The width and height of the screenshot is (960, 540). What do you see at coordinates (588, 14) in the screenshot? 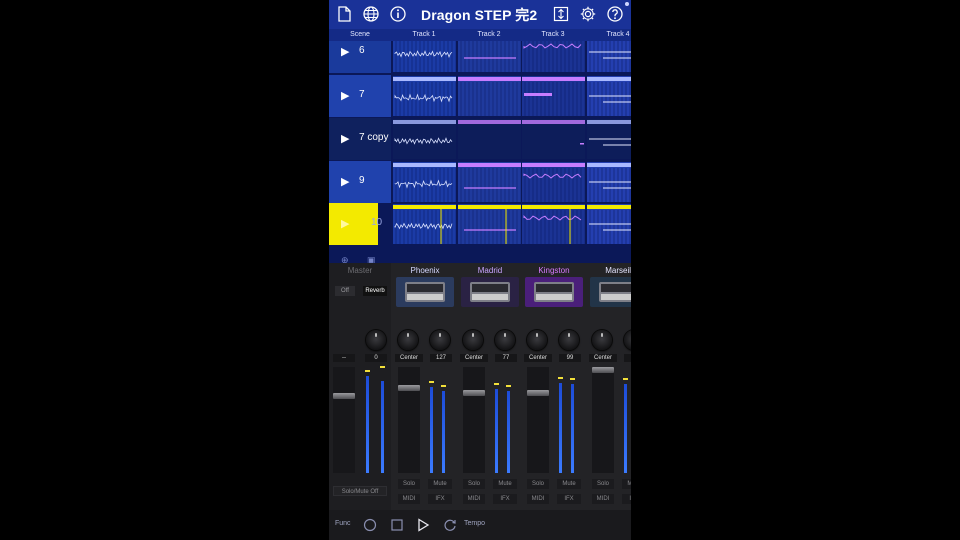
I see `settings-gear-icon` at bounding box center [588, 14].